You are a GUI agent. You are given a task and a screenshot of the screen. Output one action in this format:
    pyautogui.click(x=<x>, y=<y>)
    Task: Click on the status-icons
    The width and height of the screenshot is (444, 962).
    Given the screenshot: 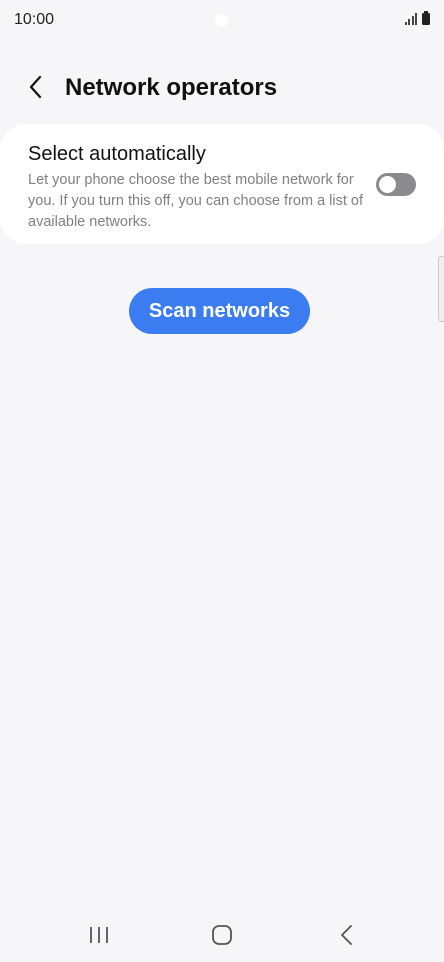 What is the action you would take?
    pyautogui.click(x=417, y=18)
    